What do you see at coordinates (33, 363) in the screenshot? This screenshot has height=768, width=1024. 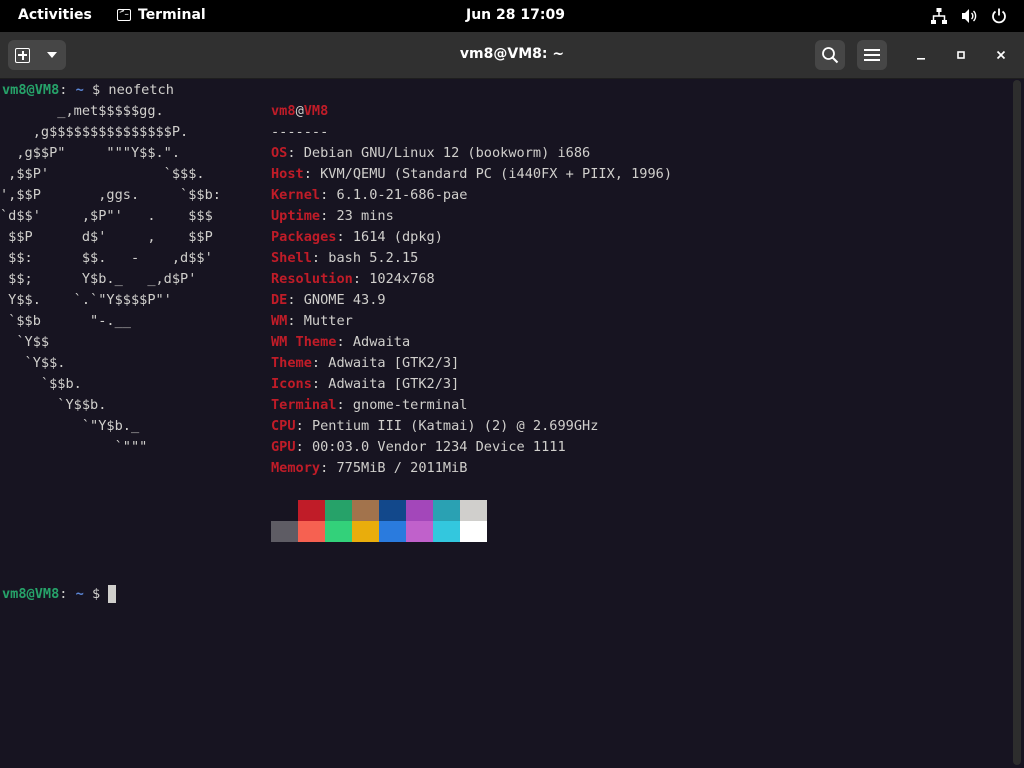 I see `logo-line: `Y$$.` at bounding box center [33, 363].